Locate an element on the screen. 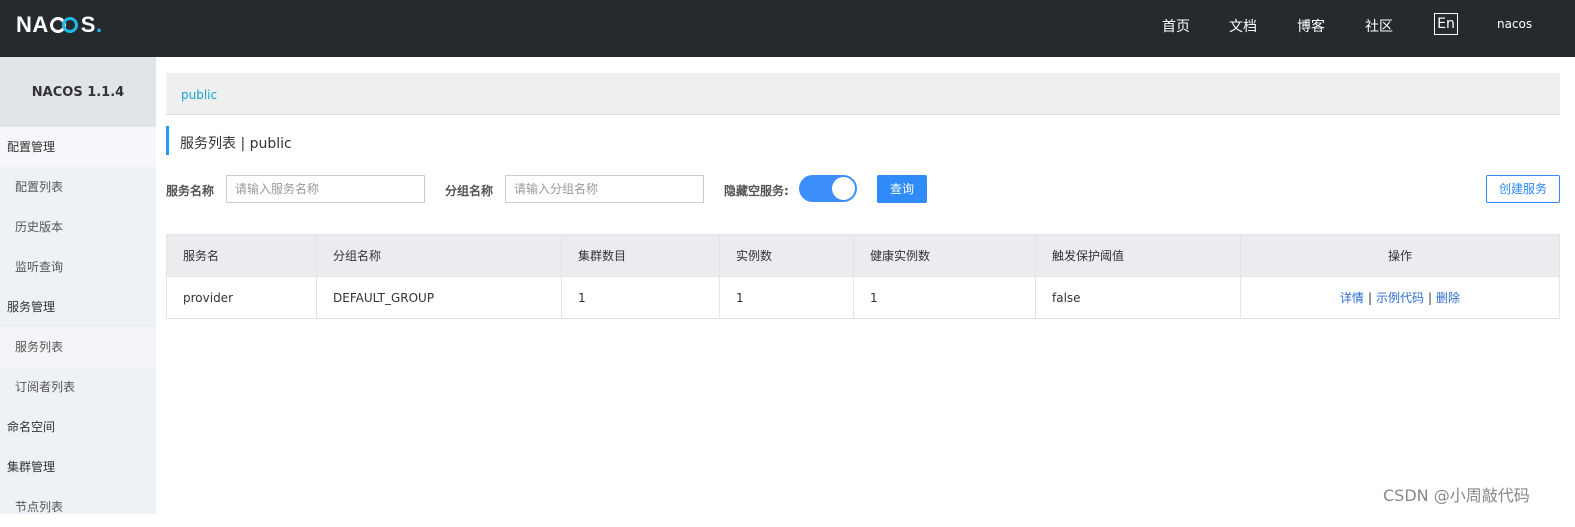 The width and height of the screenshot is (1575, 527). user-name: nacos is located at coordinates (1514, 24).